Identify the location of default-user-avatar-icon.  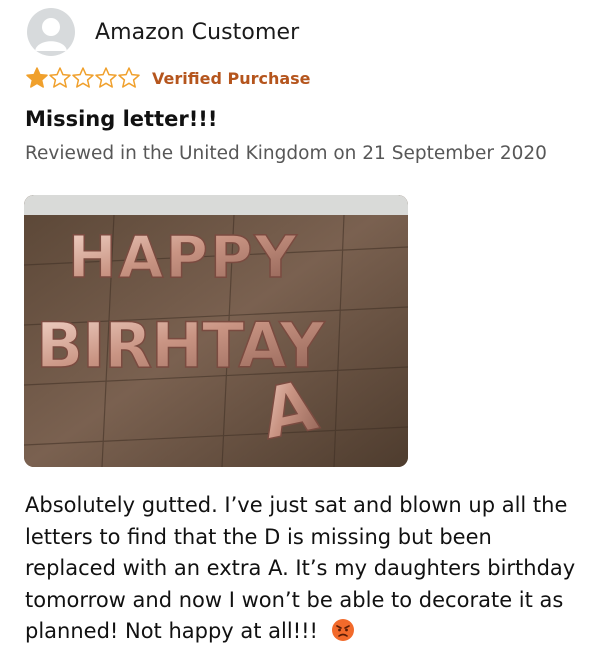
(51, 32).